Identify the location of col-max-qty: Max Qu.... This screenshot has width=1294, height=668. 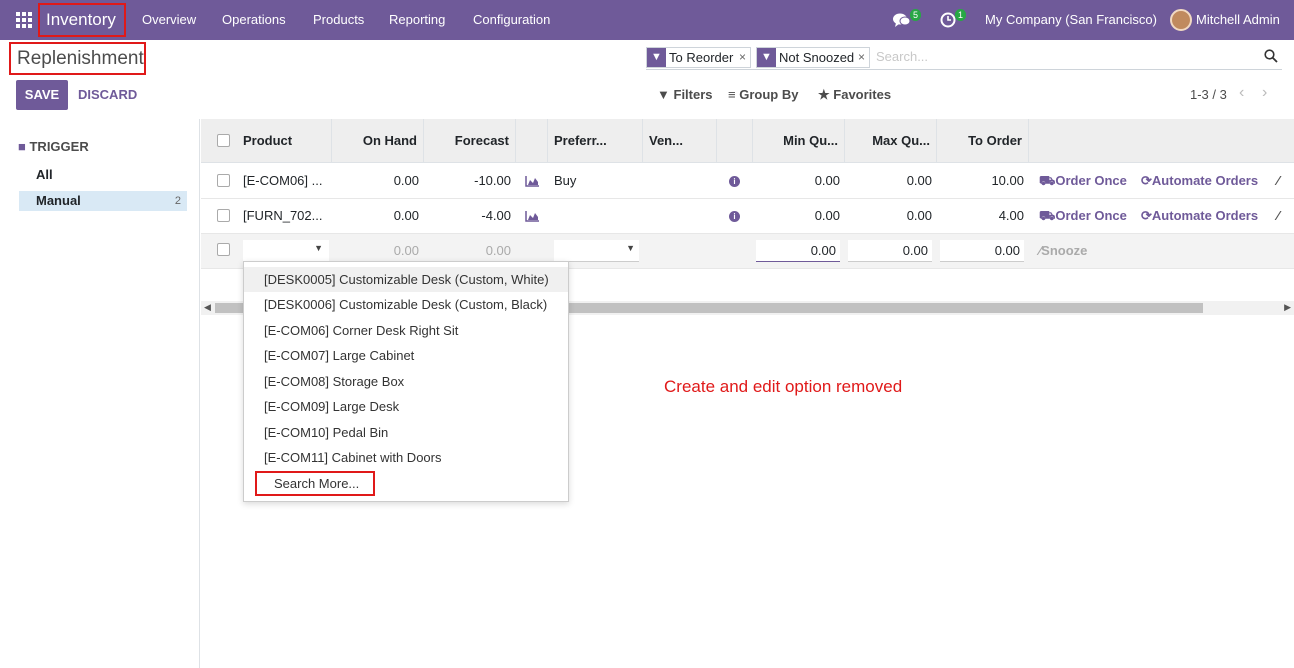
(891, 141).